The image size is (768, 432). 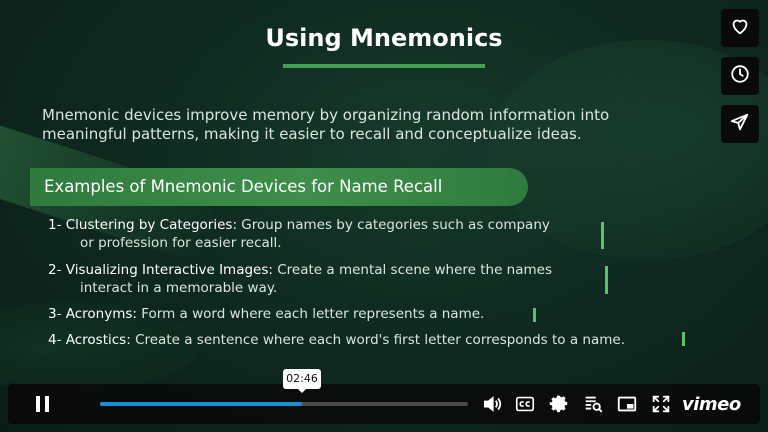 I want to click on list-item-continuation: interact in a memorable way., so click(x=179, y=288).